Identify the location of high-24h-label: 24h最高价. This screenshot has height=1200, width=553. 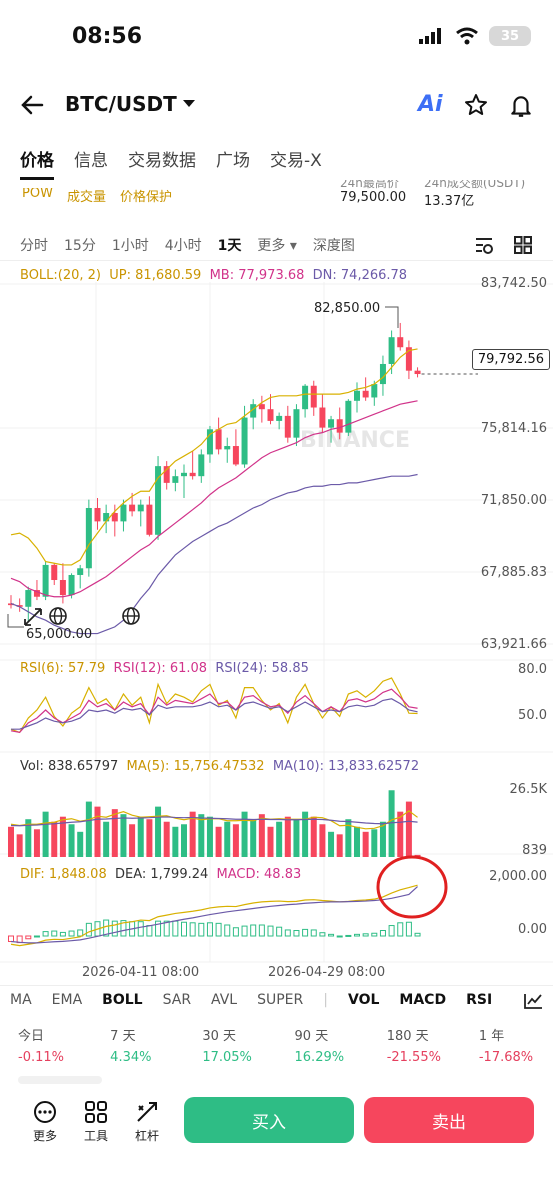
(369, 183).